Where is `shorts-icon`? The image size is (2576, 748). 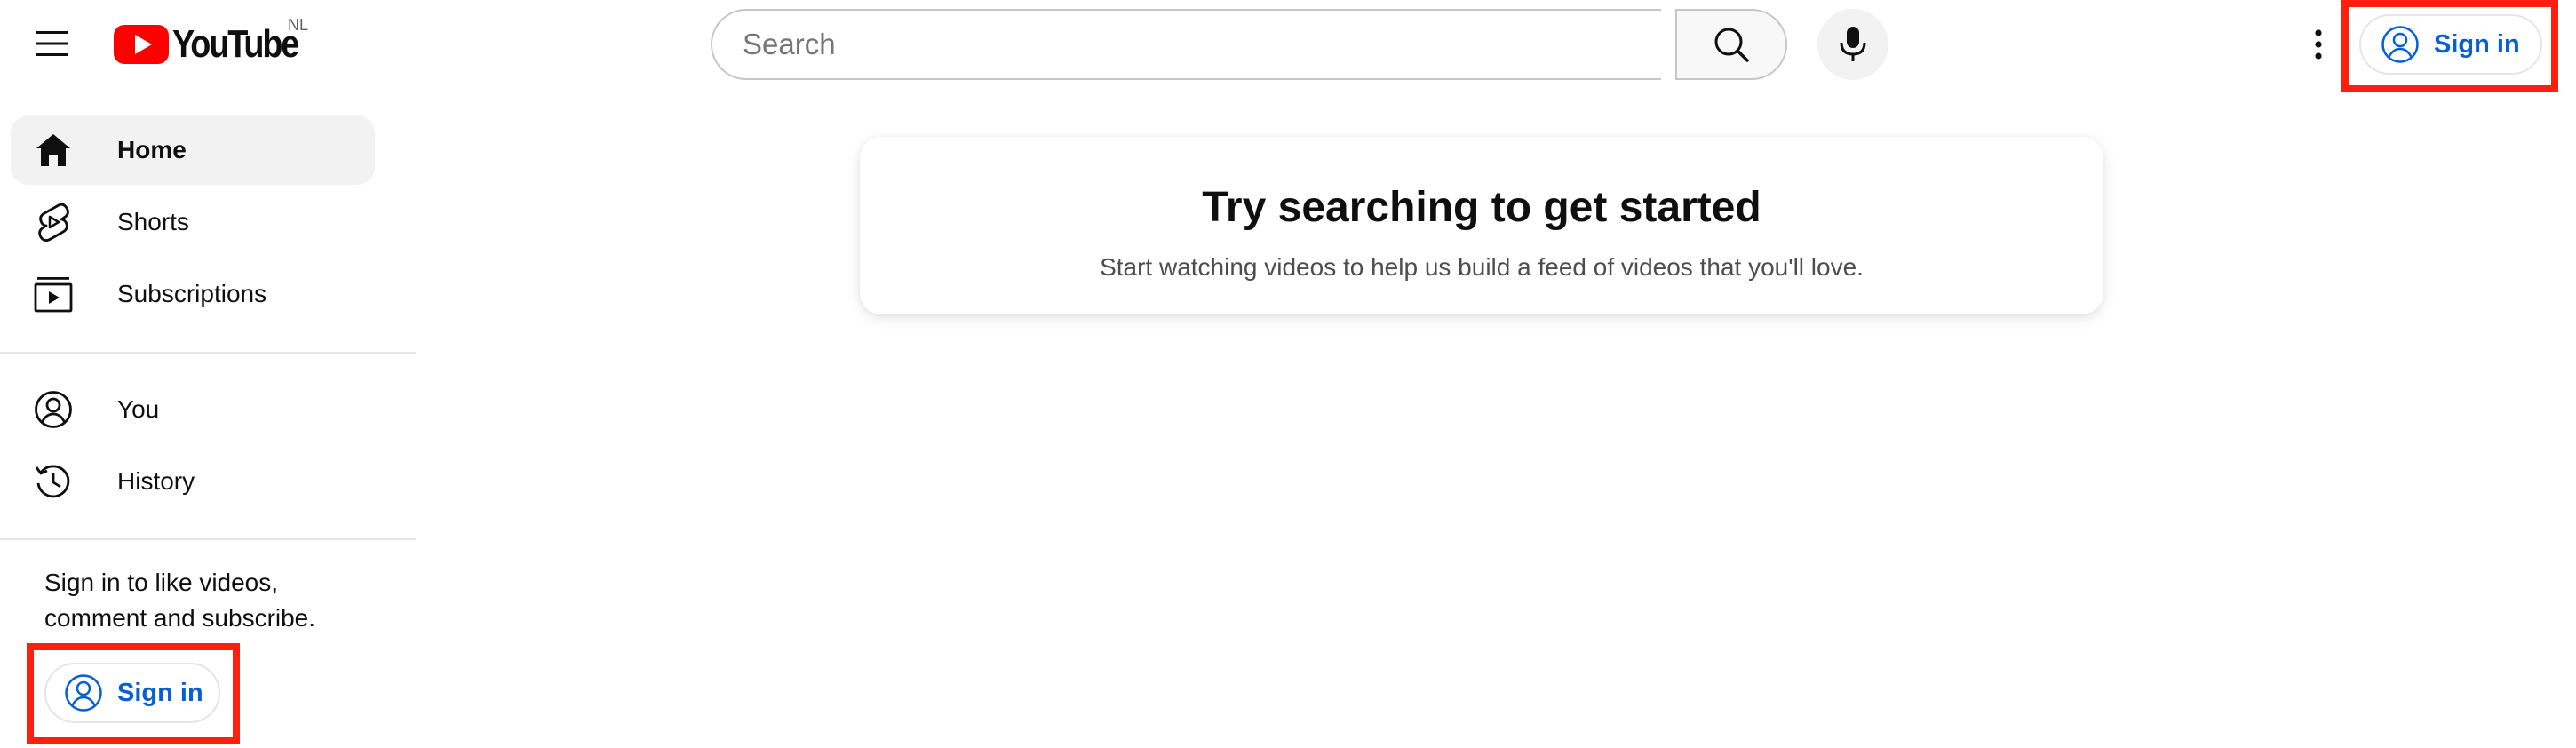 shorts-icon is located at coordinates (53, 222).